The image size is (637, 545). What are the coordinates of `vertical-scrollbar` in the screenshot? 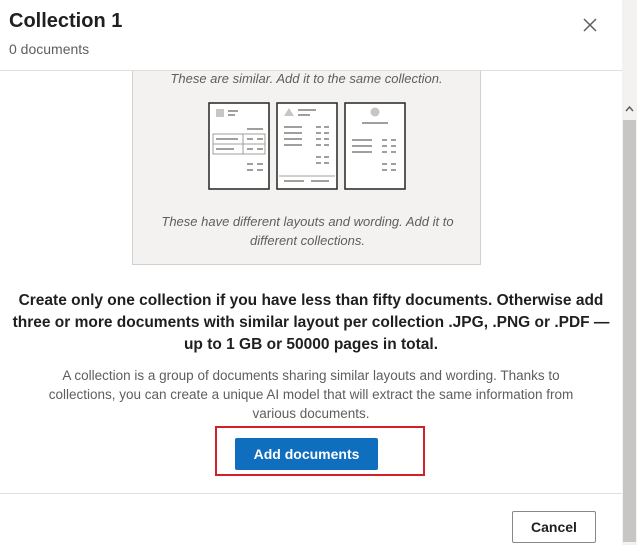 It's located at (629, 272).